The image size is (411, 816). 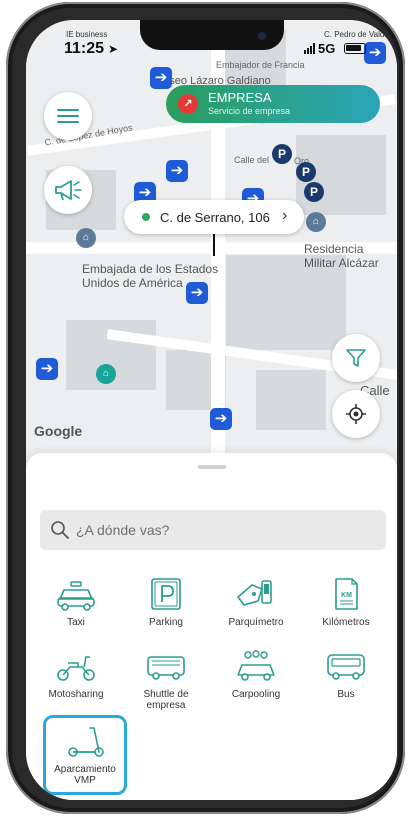 I want to click on carrier-label: C. Pedro de Valdiv, so click(x=357, y=34).